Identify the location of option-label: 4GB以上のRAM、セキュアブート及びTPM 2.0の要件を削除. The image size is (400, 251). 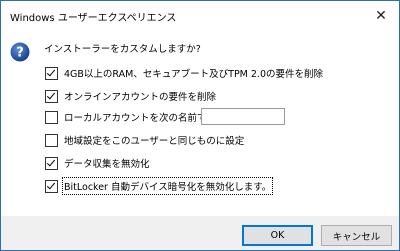
(194, 74).